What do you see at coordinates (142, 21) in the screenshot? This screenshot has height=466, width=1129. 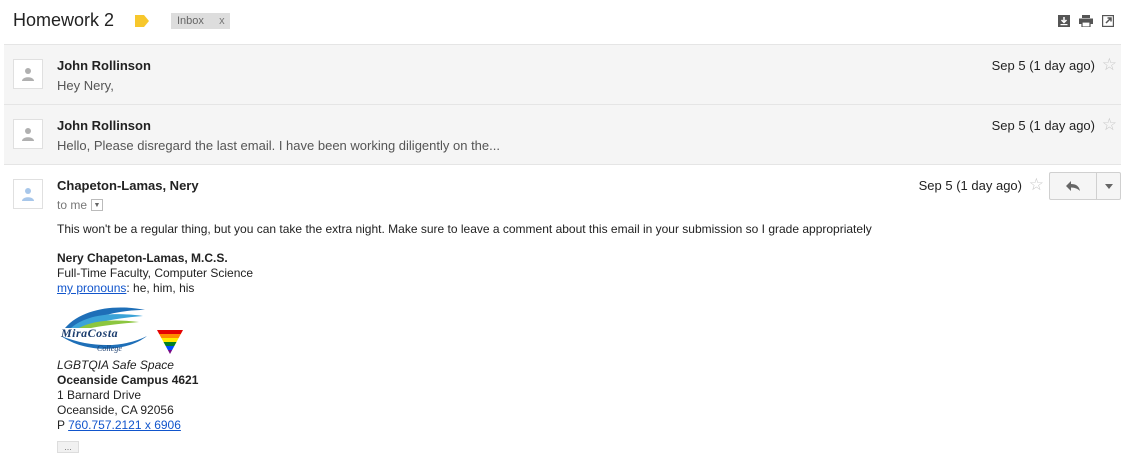 I see `label-icon` at bounding box center [142, 21].